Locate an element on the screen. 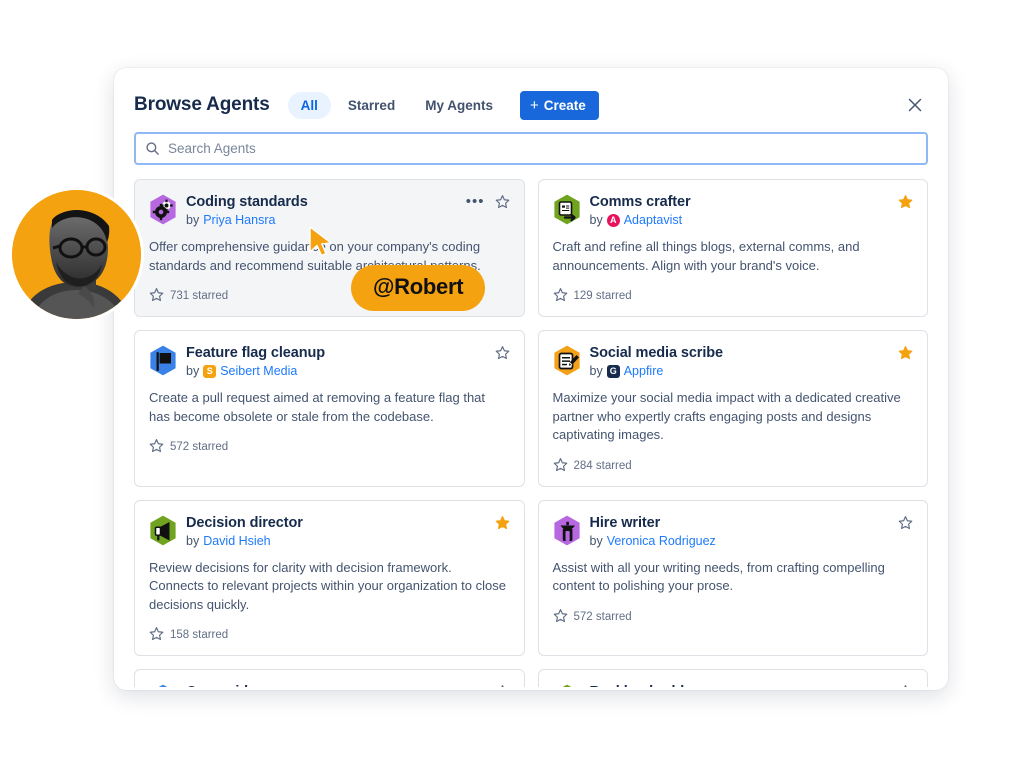  card-titles: Backlog buddy by Kayla Parajuli is located at coordinates (740, 685).